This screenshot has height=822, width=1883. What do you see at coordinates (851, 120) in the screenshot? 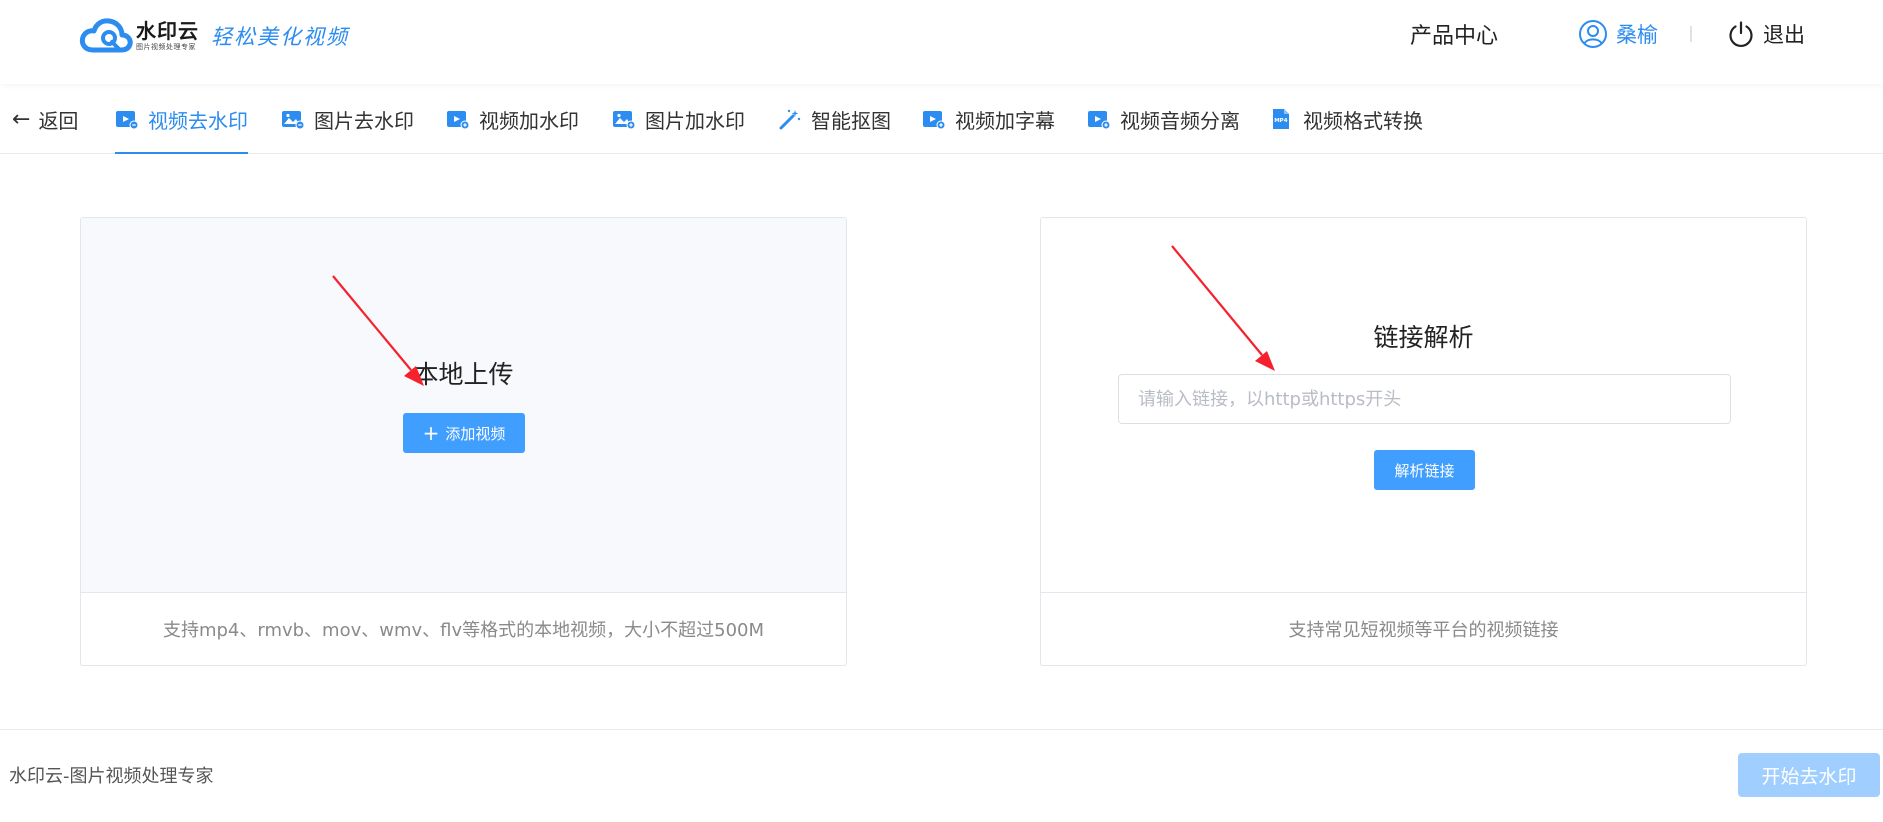
I see `tab-label: 智能抠图` at bounding box center [851, 120].